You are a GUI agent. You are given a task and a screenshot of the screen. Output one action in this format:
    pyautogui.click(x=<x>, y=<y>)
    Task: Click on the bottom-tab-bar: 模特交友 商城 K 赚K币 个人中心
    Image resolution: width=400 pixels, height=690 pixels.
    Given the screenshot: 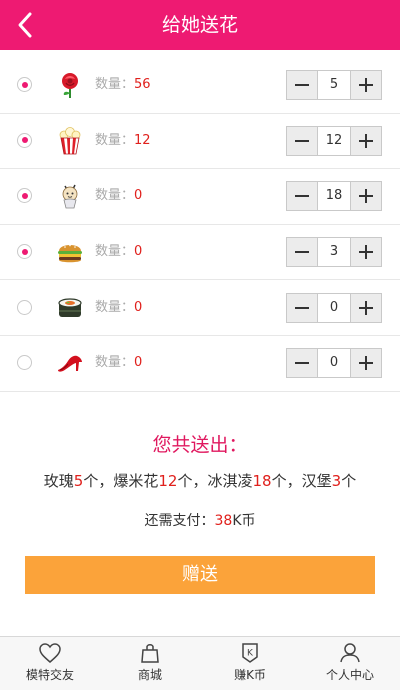 What is the action you would take?
    pyautogui.click(x=200, y=663)
    